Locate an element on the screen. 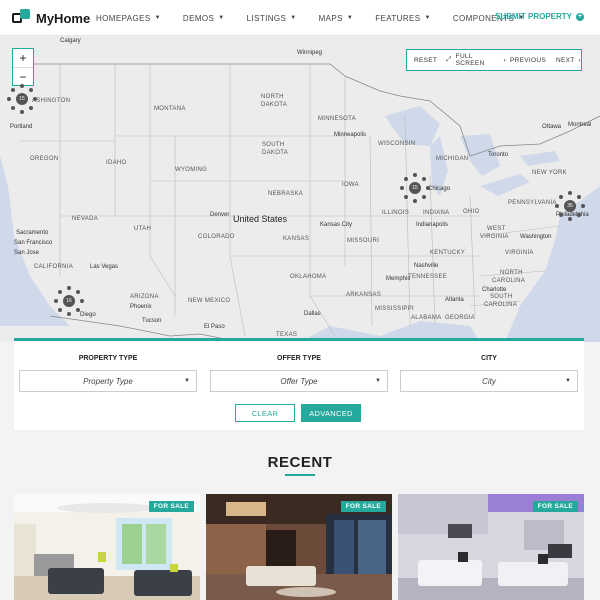 This screenshot has height=600, width=600. map-city-label: Chicago is located at coordinates (439, 189).